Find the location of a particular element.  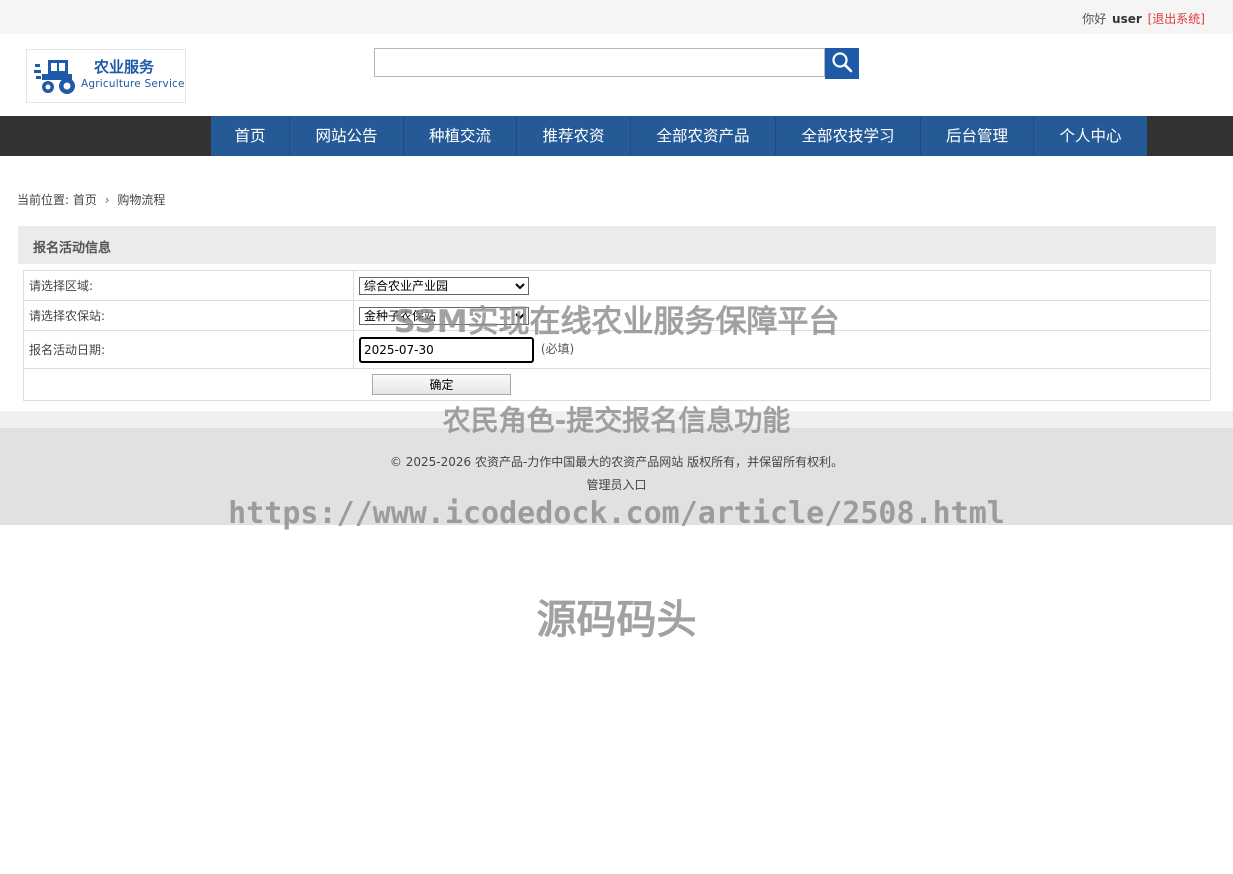

search-input is located at coordinates (599, 62).